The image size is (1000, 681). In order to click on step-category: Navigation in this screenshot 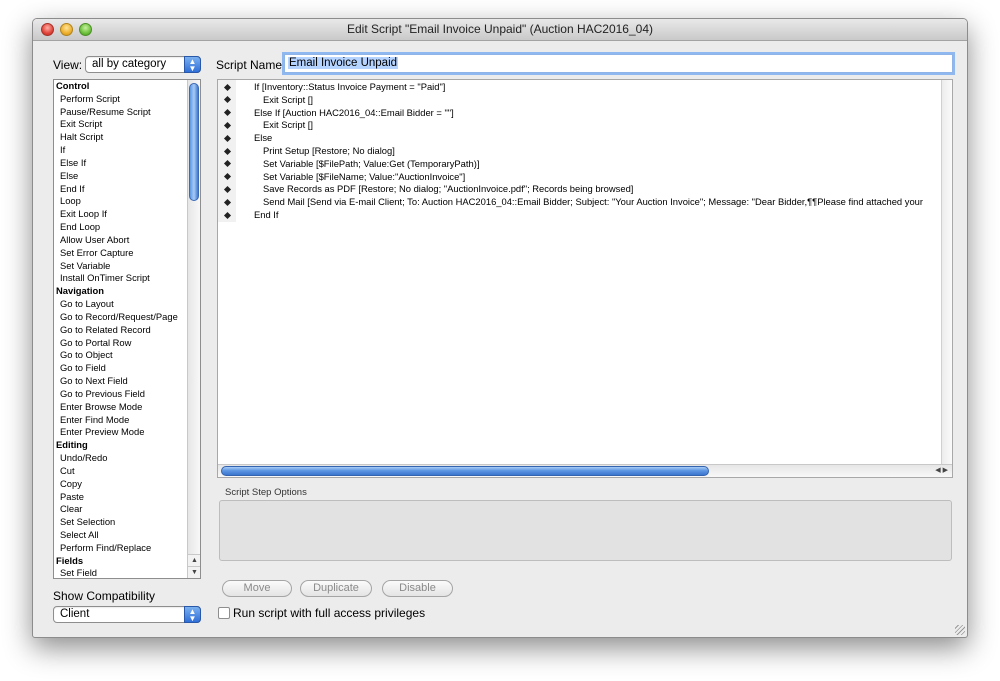, I will do `click(80, 291)`.